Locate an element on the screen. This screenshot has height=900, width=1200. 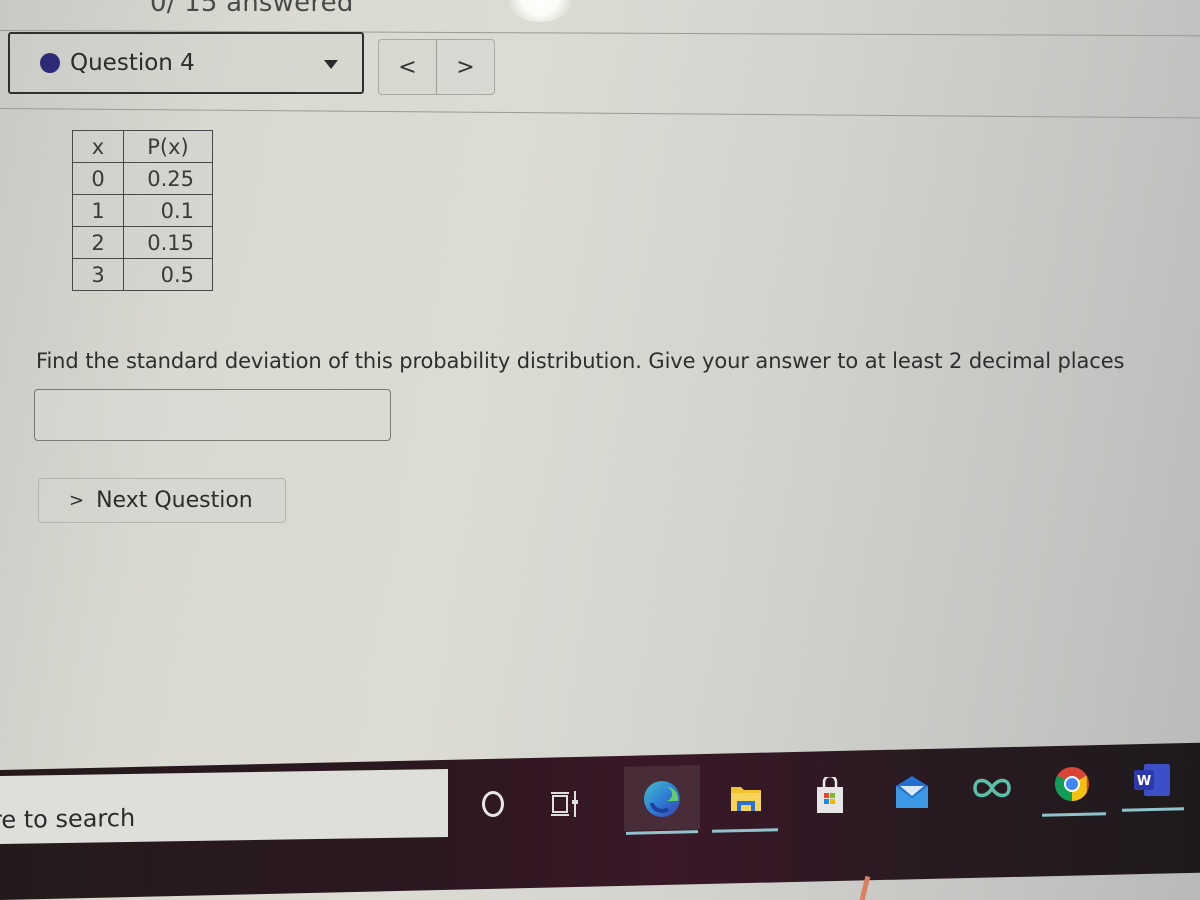
previous-question-button: < is located at coordinates (407, 67).